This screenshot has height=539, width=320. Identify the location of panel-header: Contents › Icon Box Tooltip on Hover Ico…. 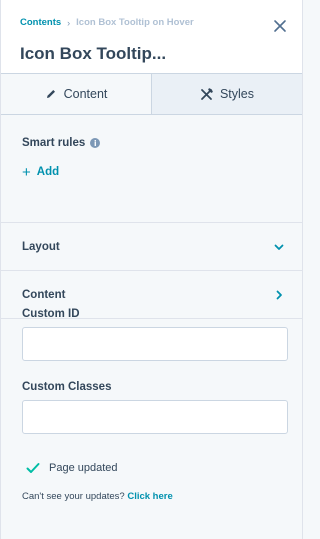
(151, 37).